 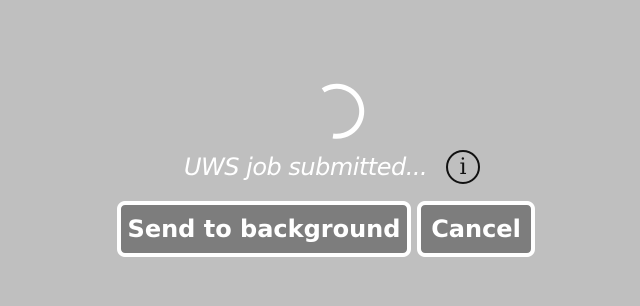 I want to click on info-icon-glyph: i, so click(x=463, y=167).